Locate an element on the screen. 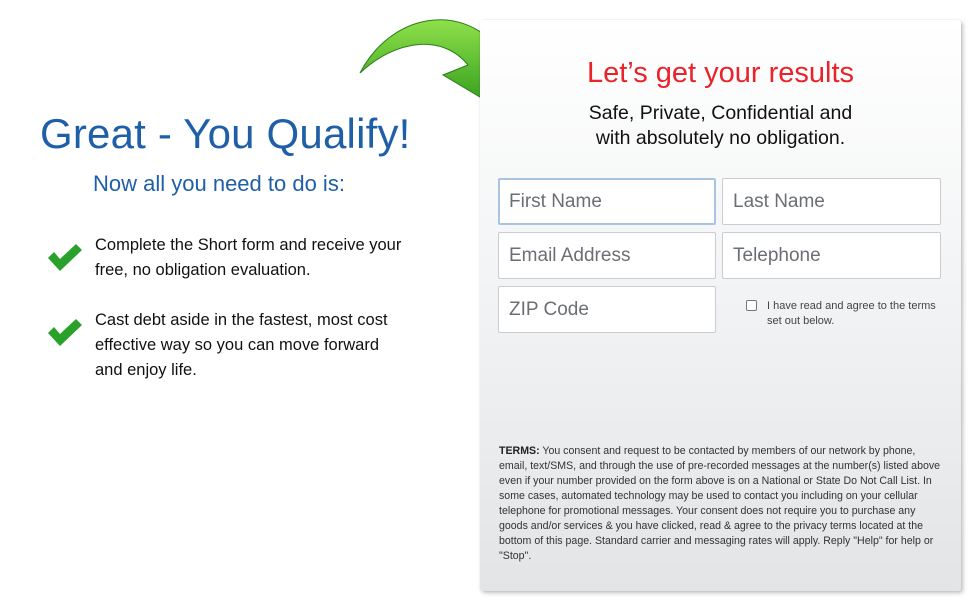  first-name-field is located at coordinates (607, 201).